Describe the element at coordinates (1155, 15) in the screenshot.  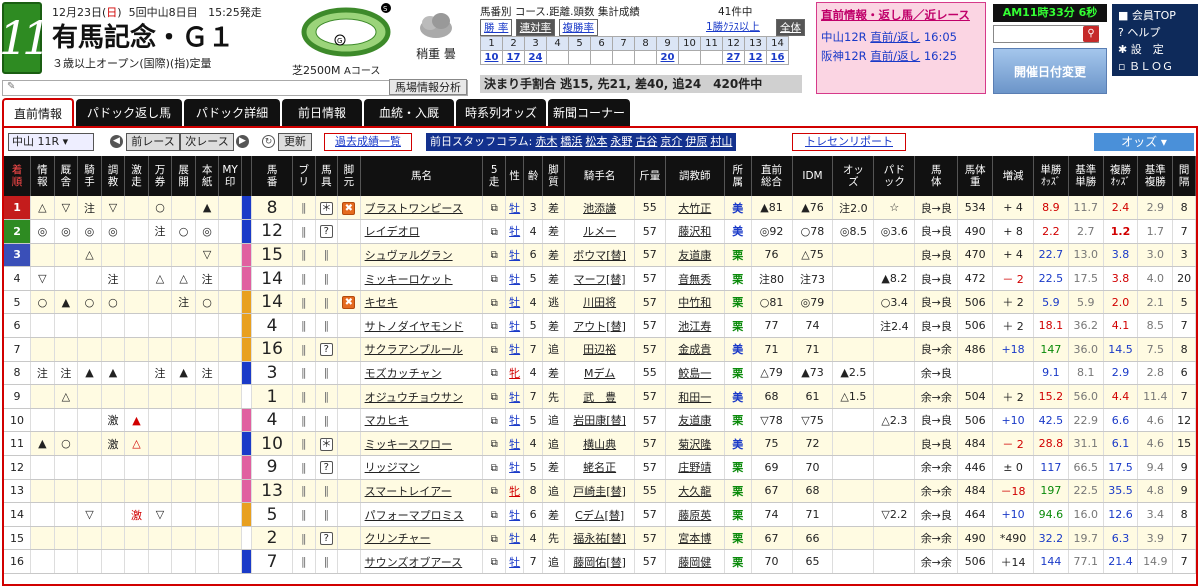
I see `menu-item-member-top: ■ 会員TOP` at that location.